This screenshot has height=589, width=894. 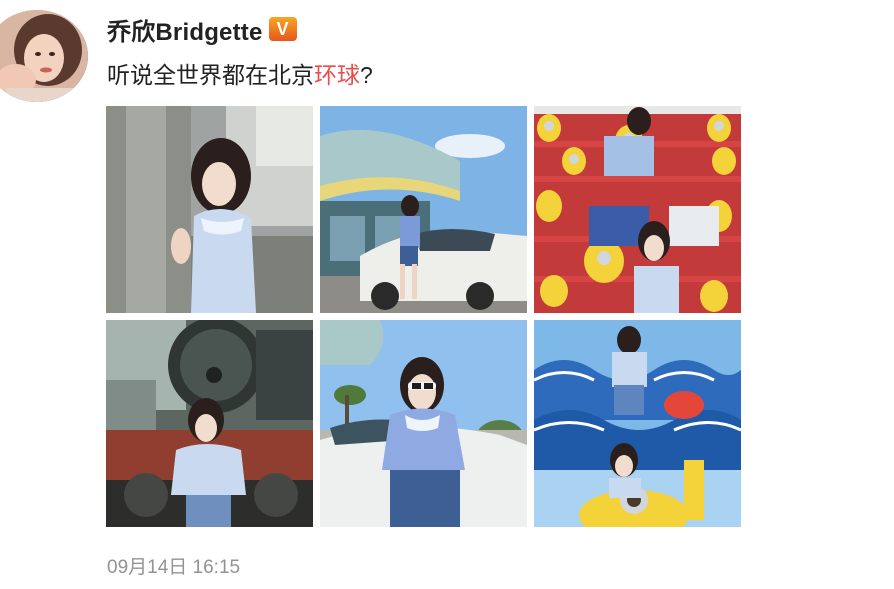 I want to click on user-avatar, so click(x=44, y=56).